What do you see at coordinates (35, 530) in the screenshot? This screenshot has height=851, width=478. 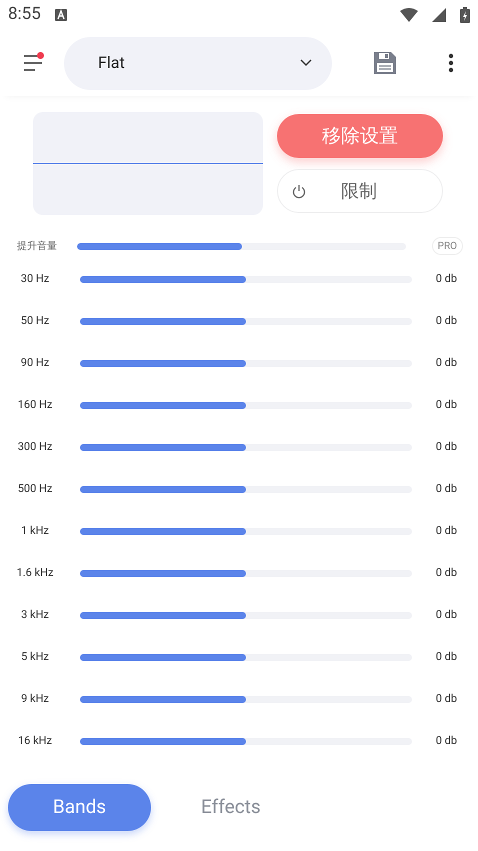 I see `frequency-label: 1 kHz` at bounding box center [35, 530].